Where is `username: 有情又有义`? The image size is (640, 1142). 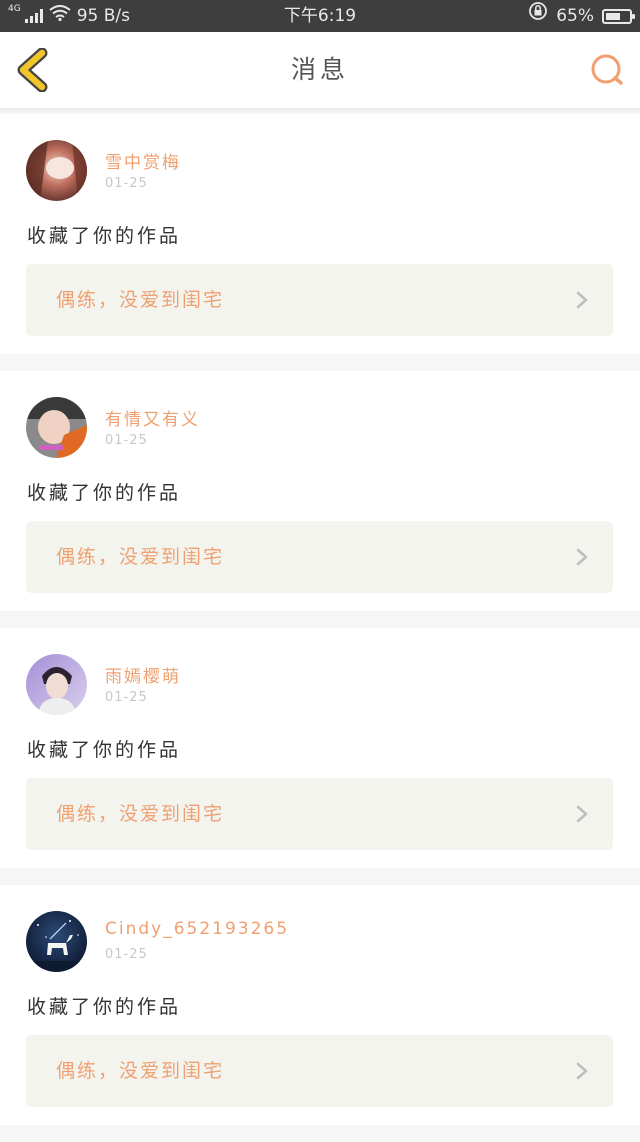
username: 有情又有义 is located at coordinates (152, 417).